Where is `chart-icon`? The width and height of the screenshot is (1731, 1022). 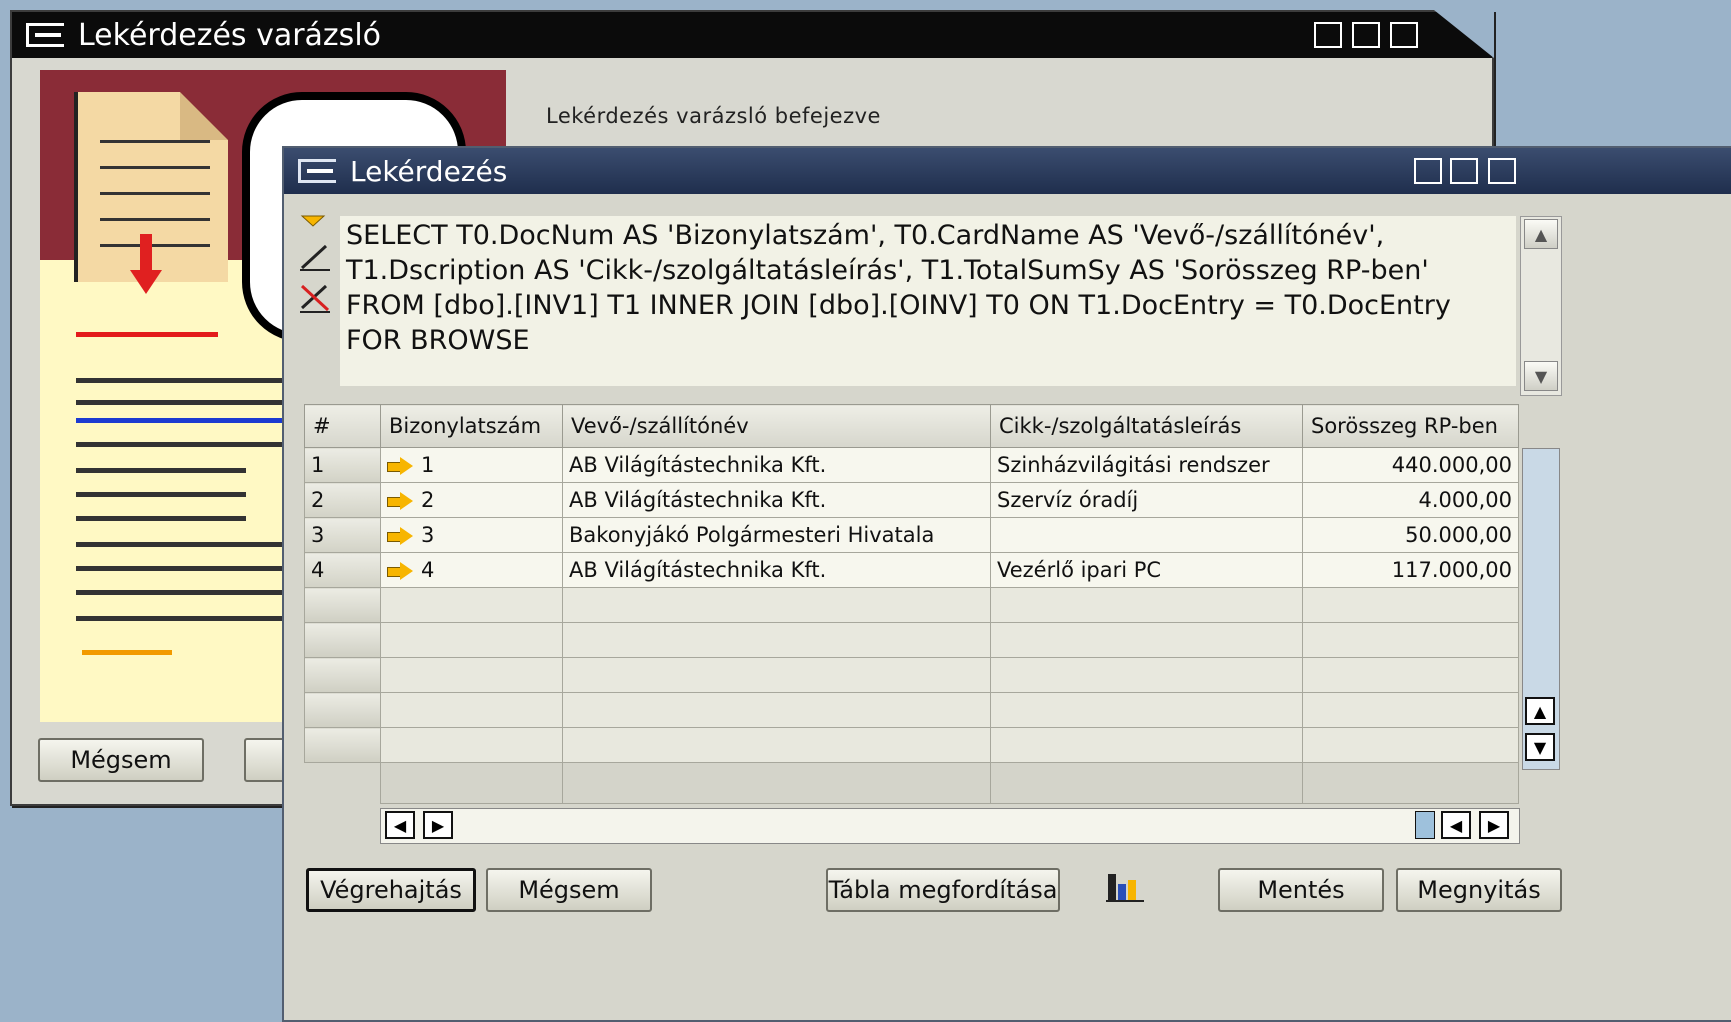 chart-icon is located at coordinates (1126, 887).